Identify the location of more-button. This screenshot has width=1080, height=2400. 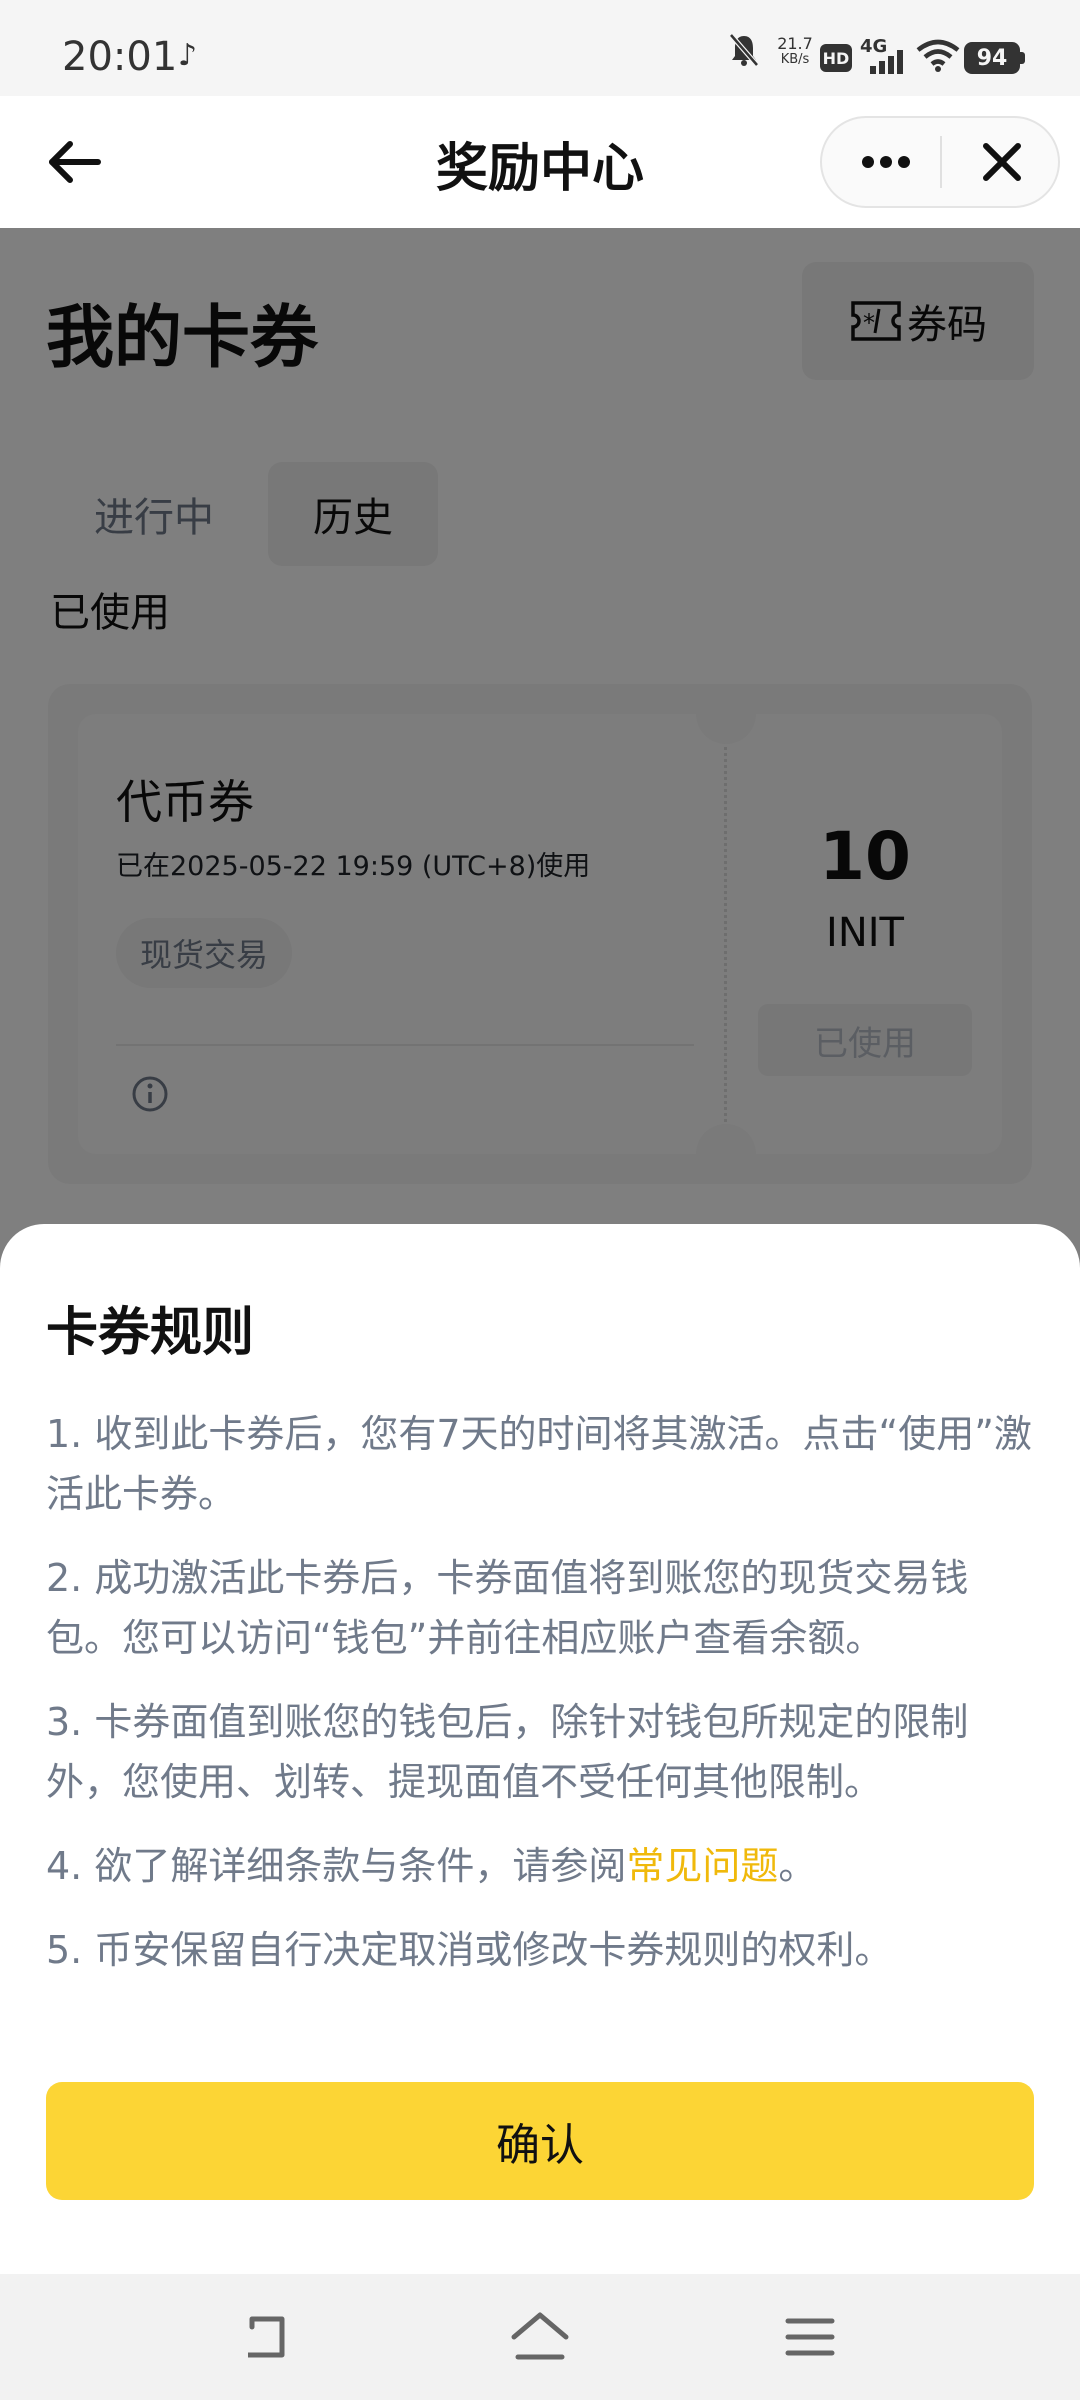
(886, 162).